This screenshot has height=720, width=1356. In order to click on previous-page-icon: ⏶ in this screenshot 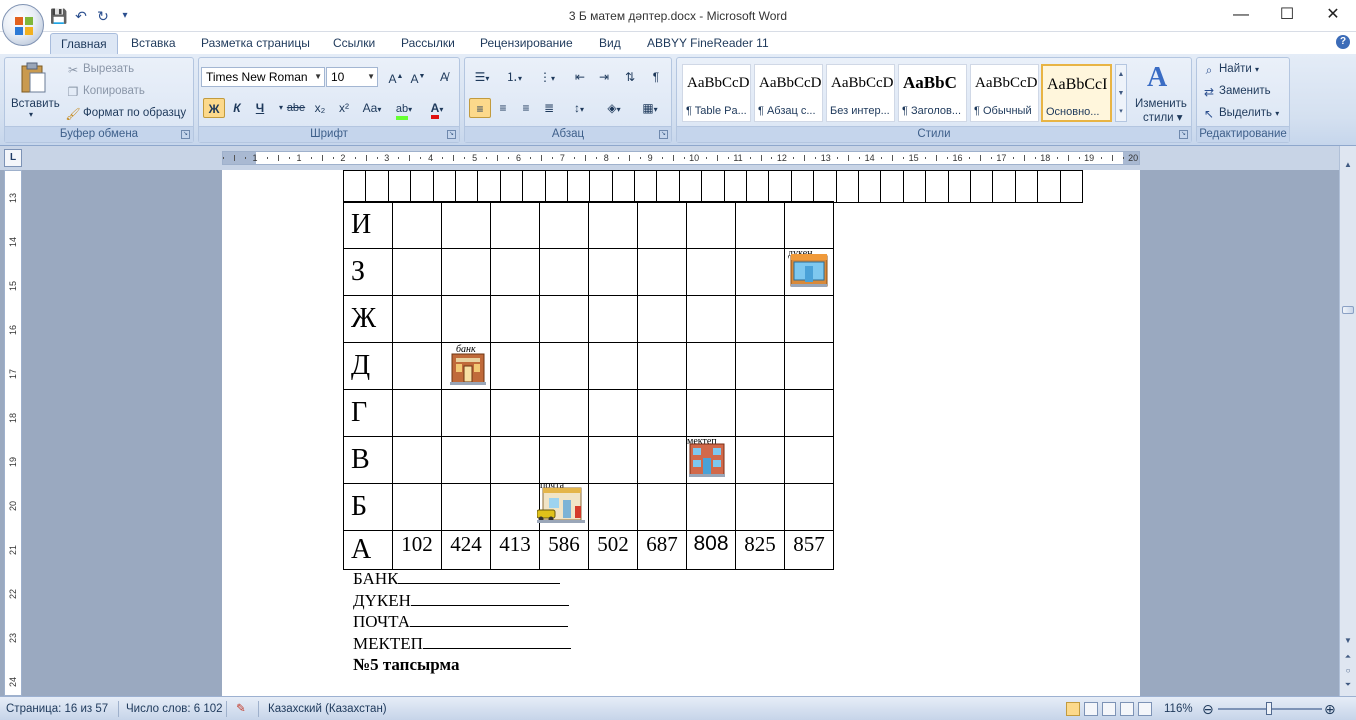, I will do `click(1348, 657)`.